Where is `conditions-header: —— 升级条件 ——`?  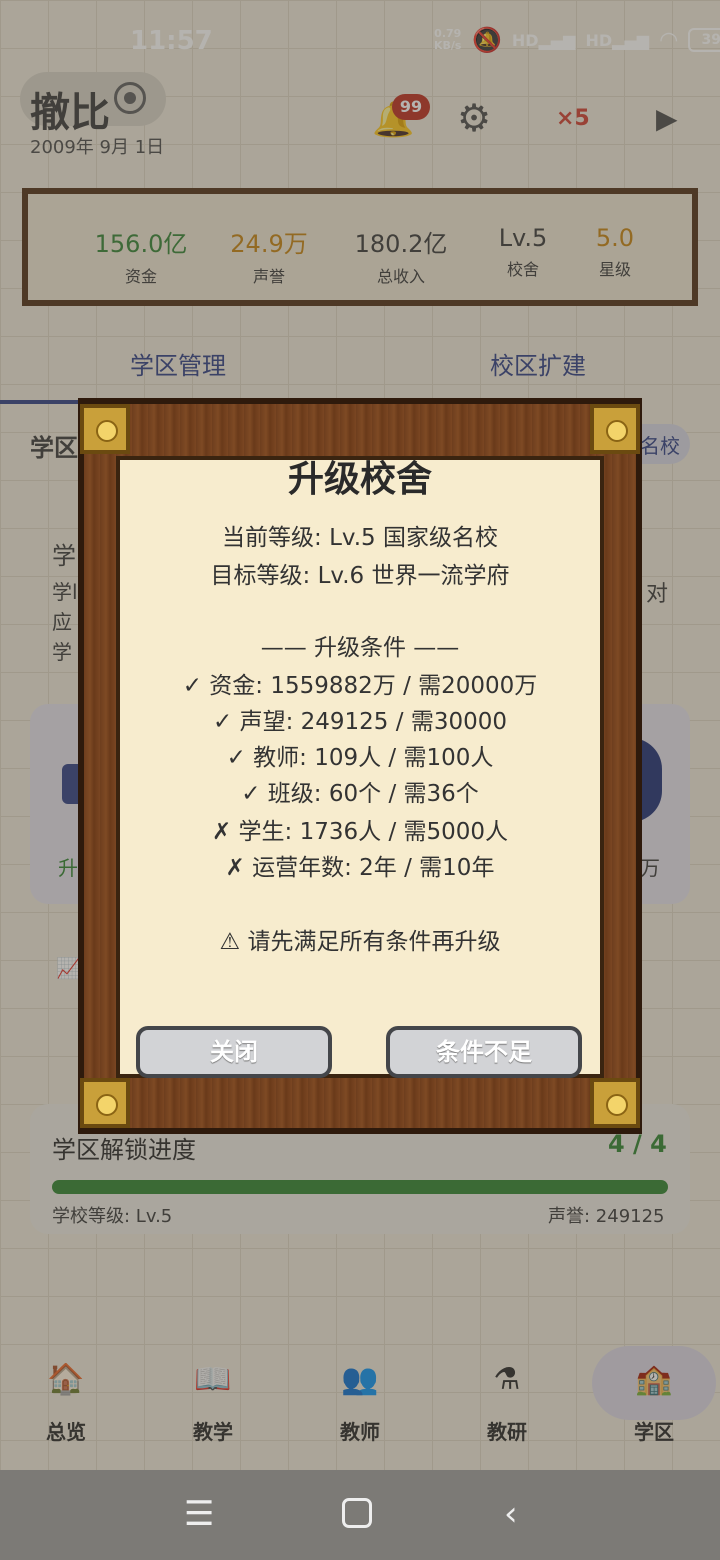
conditions-header: —— 升级条件 —— is located at coordinates (360, 648).